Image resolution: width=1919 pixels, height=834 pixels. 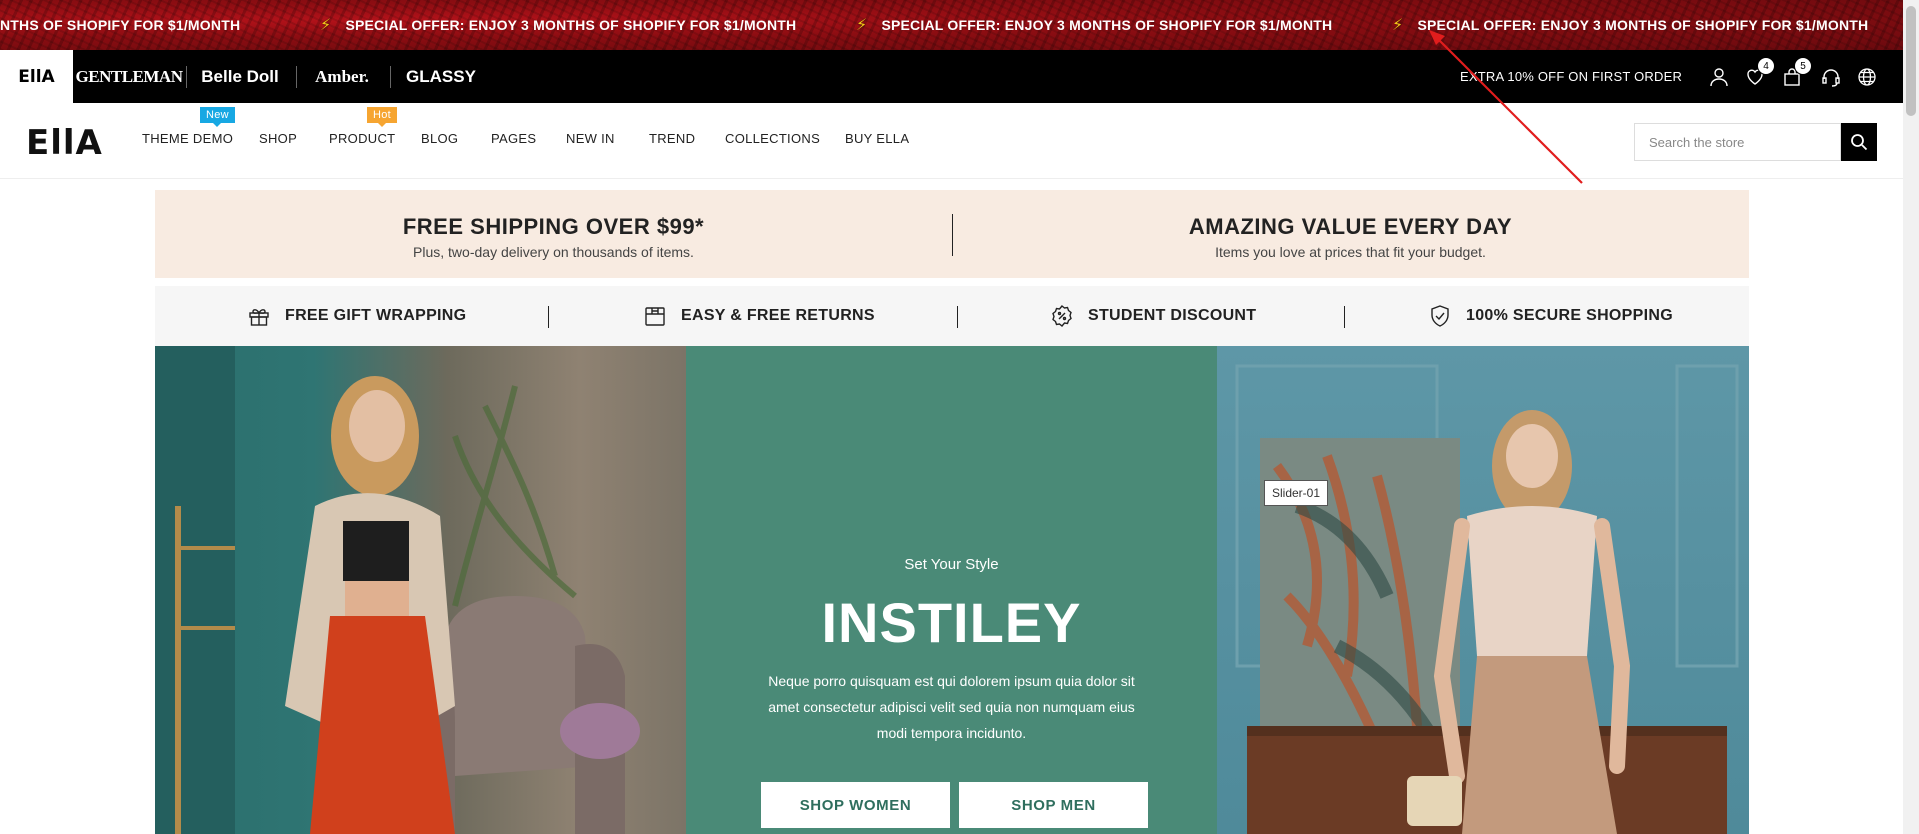 What do you see at coordinates (1506, 107) in the screenshot?
I see `annotation-arrow` at bounding box center [1506, 107].